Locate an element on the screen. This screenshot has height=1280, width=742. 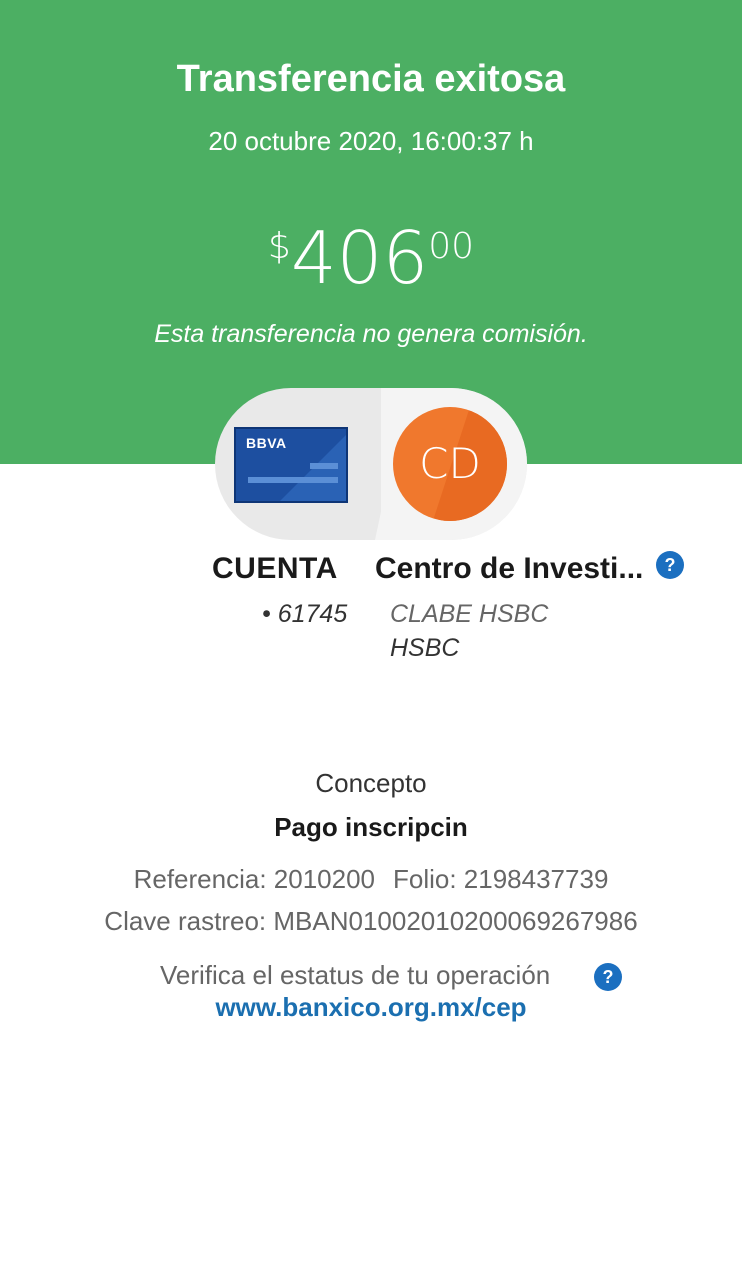
currency-symbol: $ is located at coordinates (279, 246).